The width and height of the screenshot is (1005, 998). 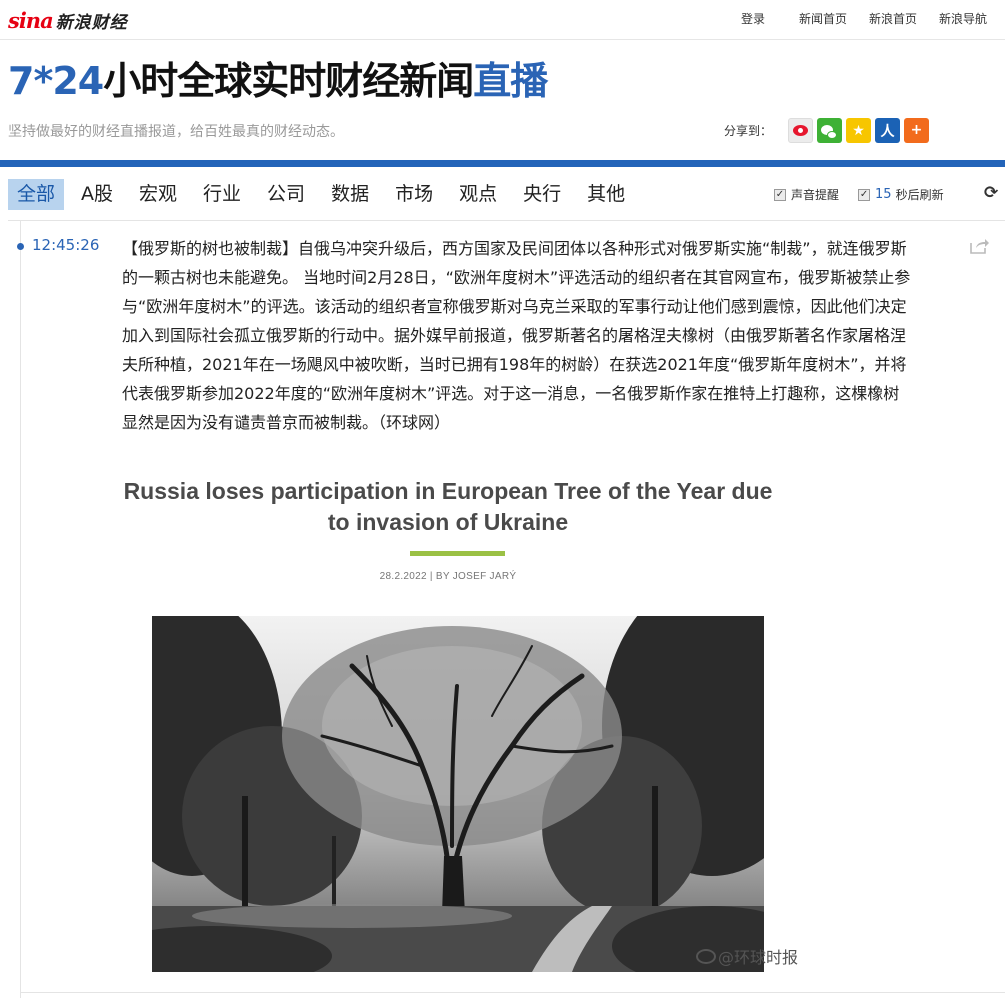 I want to click on timeline-dot-icon, so click(x=20, y=246).